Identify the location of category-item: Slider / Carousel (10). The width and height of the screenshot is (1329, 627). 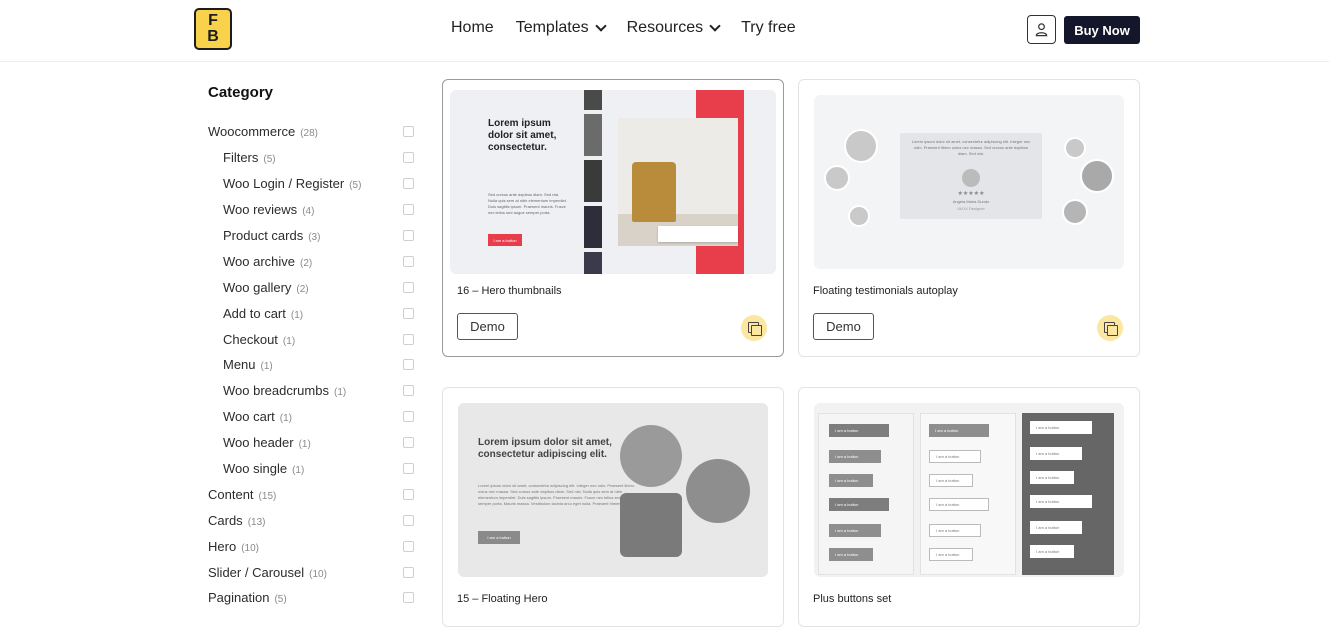
(311, 572).